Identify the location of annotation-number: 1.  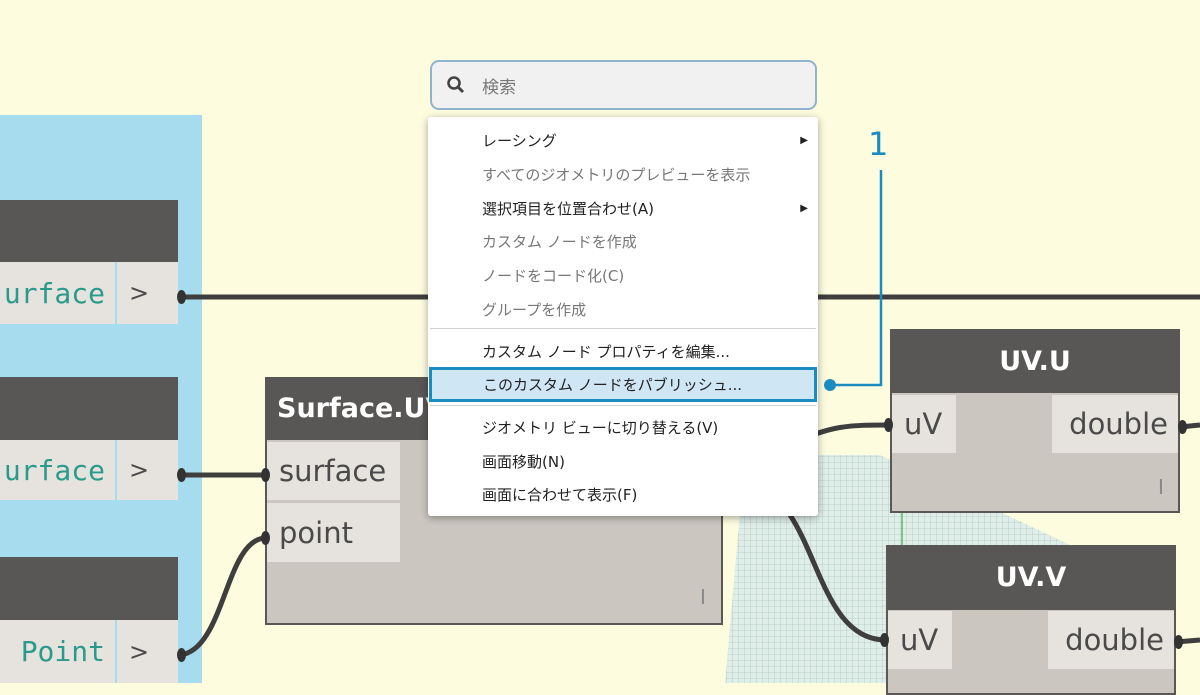
(878, 144).